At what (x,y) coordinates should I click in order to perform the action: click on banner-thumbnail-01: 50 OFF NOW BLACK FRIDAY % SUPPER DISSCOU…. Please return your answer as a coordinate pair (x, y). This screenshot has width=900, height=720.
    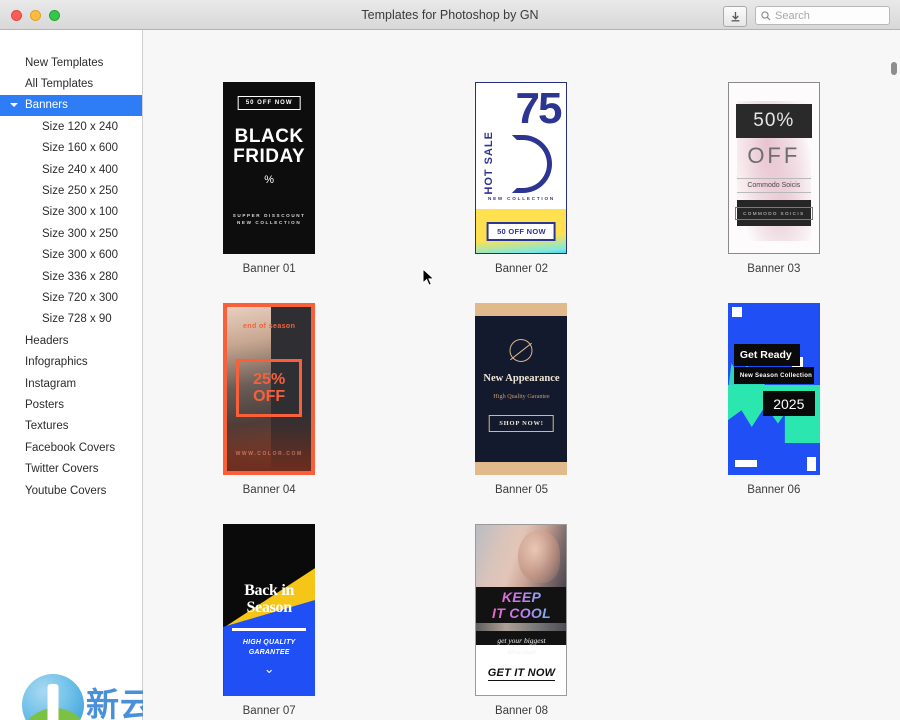
    Looking at the image, I should click on (269, 168).